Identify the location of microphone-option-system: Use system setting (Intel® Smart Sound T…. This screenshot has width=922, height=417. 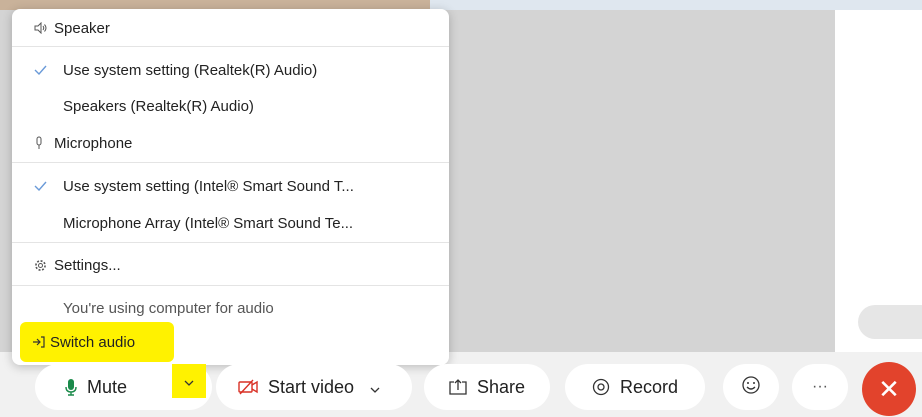
(230, 186).